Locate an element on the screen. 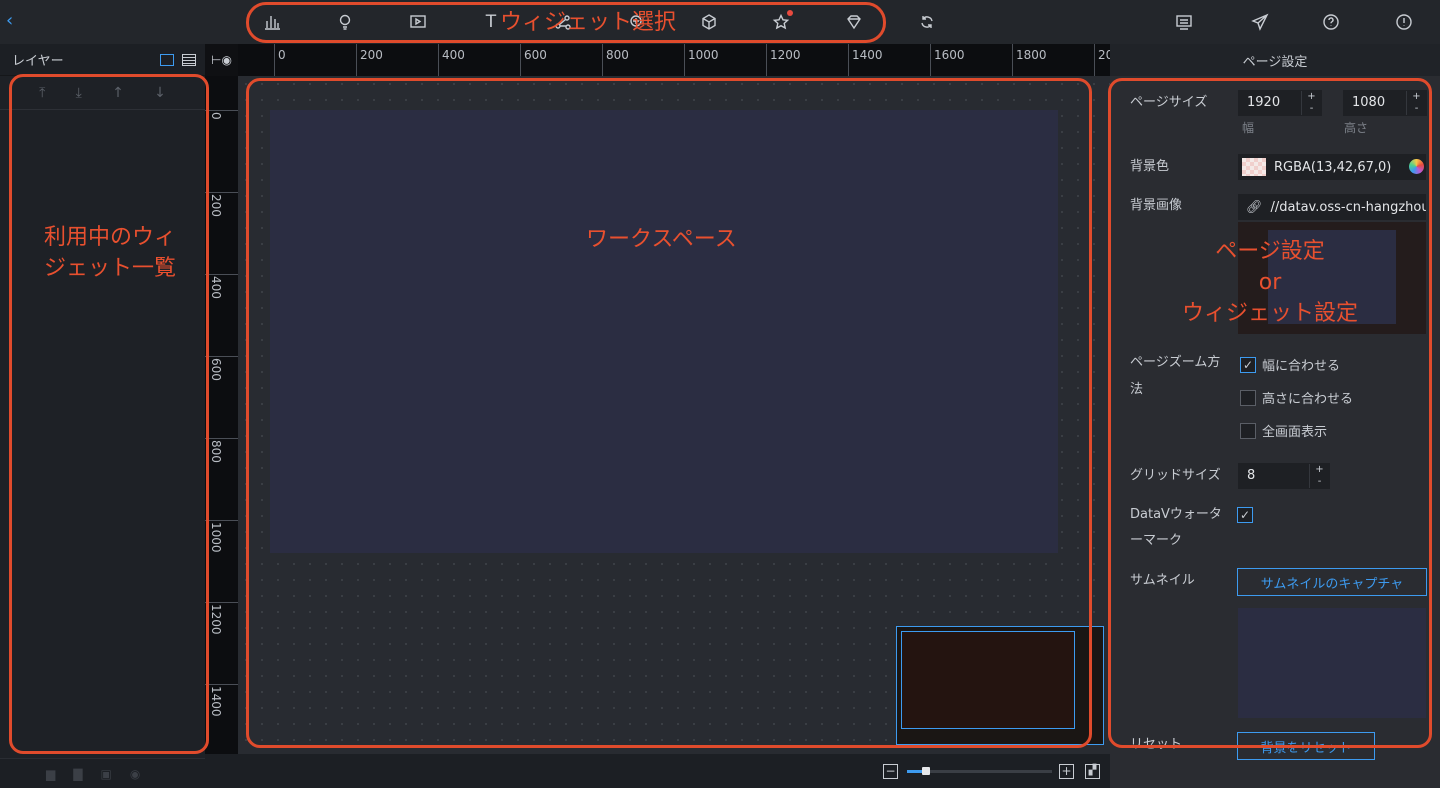 This screenshot has height=788, width=1440. layer-footer-tools: ▆ ▇ ▣ ◉ is located at coordinates (102, 773).